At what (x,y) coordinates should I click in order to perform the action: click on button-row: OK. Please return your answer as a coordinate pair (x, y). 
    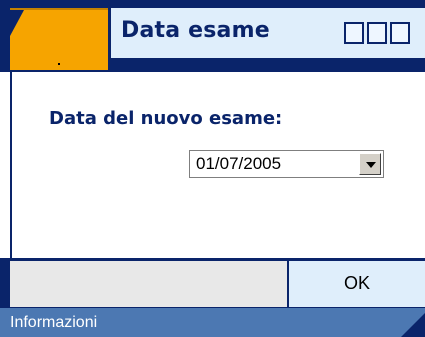
    Looking at the image, I should click on (212, 283).